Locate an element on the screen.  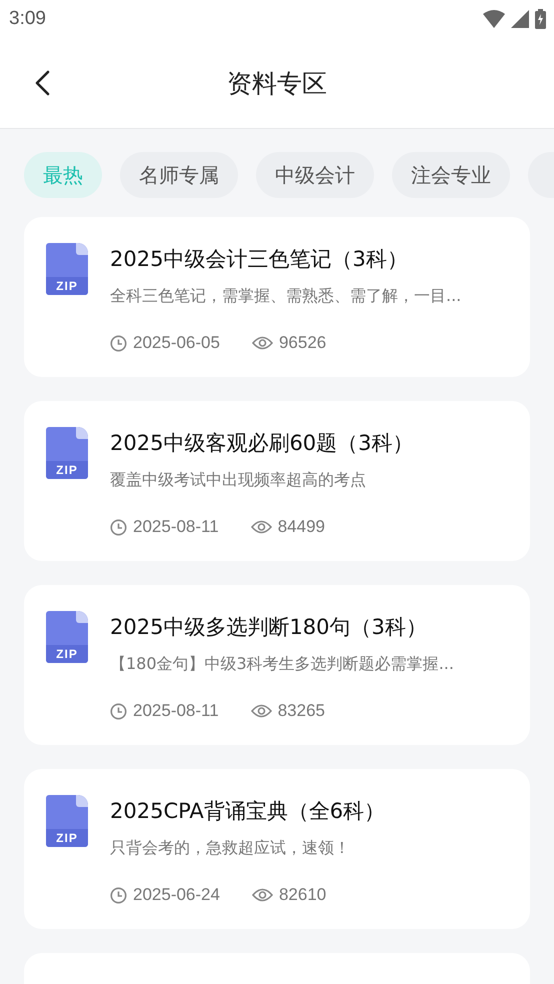
file-description: 只背会考的，急救超应试，速领！ is located at coordinates (230, 848).